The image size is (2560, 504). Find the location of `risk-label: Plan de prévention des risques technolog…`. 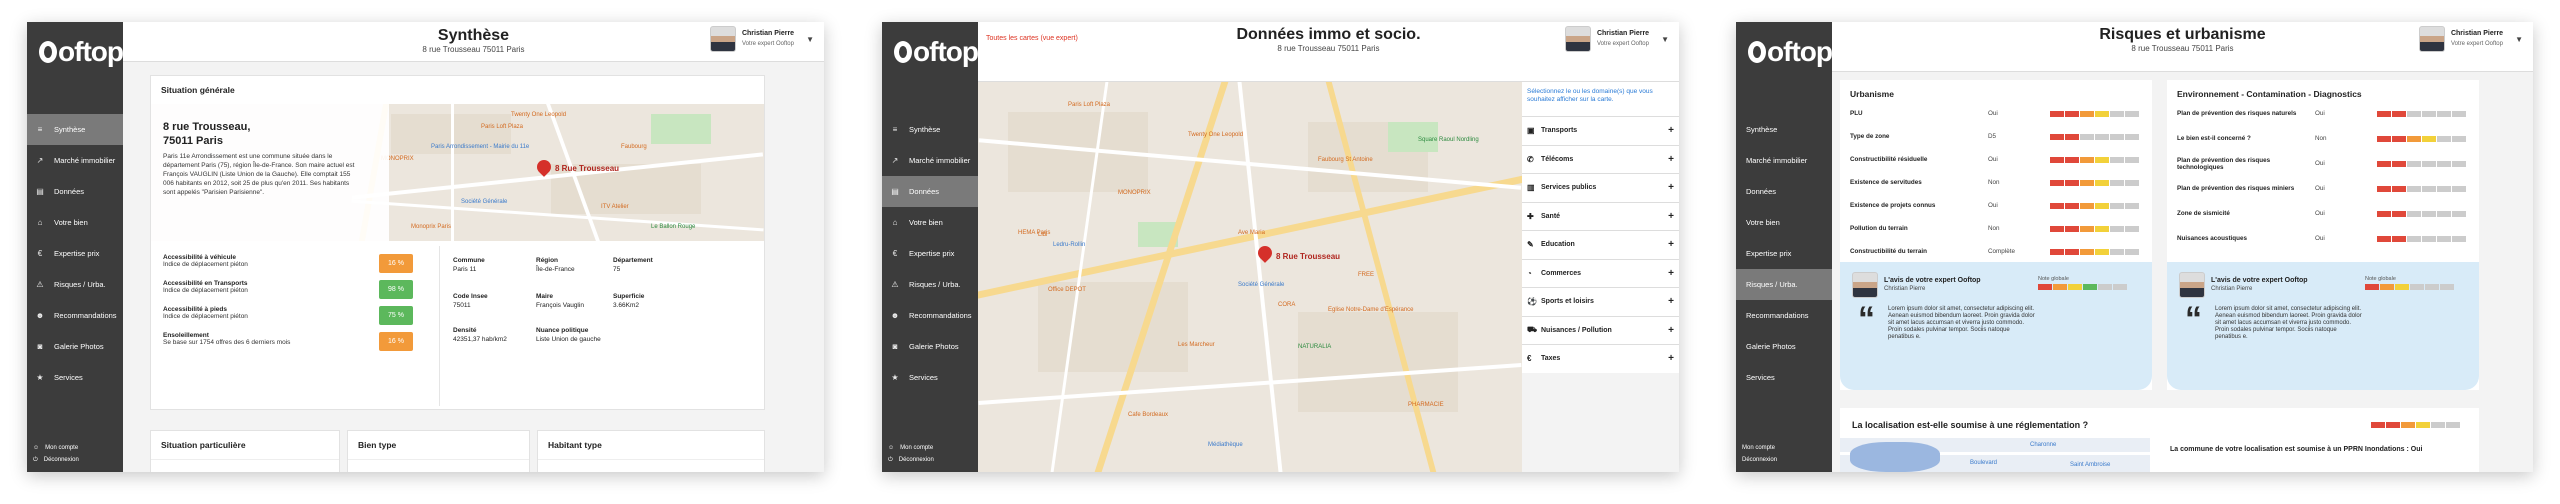

risk-label: Plan de prévention des risques technolog… is located at coordinates (2224, 163).